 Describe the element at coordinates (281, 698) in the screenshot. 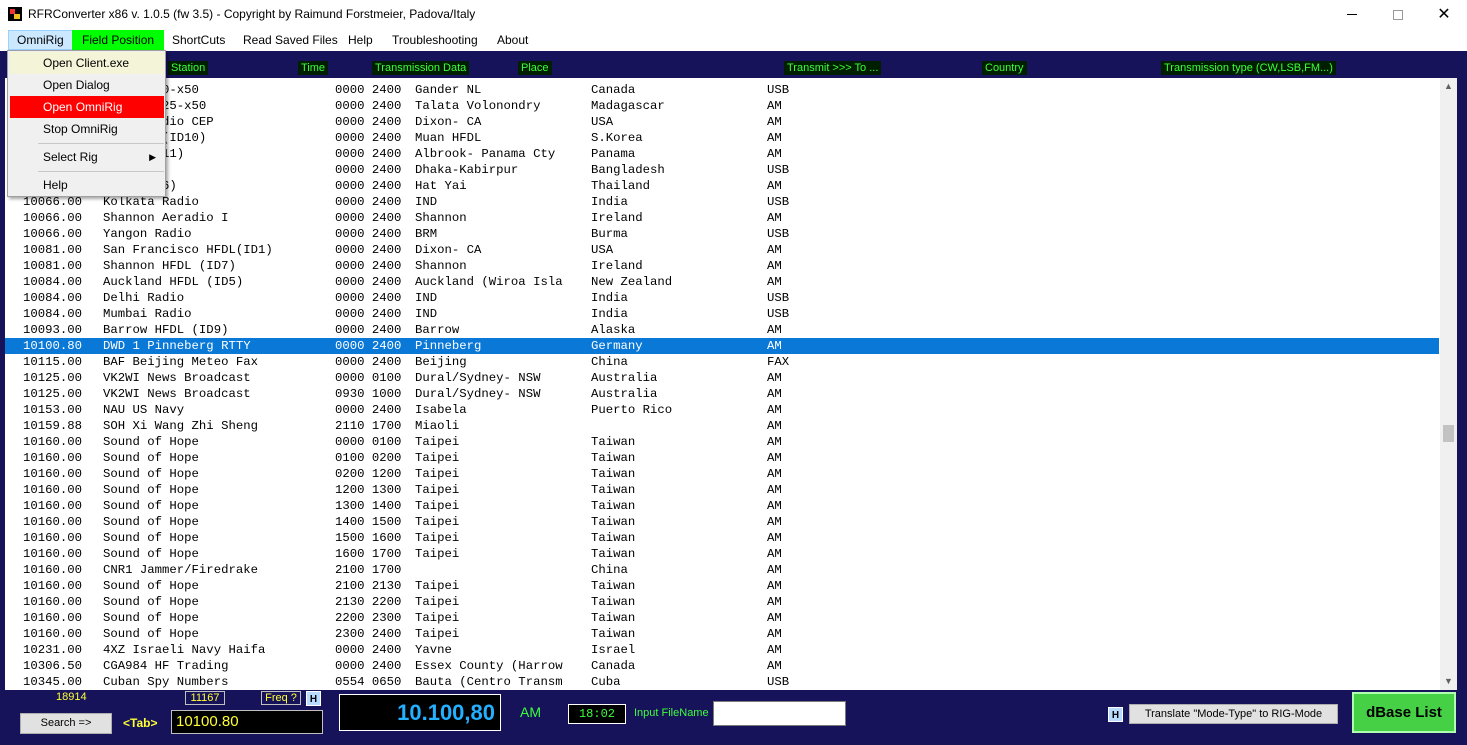

I see `freq-query-button: Freq ?` at that location.